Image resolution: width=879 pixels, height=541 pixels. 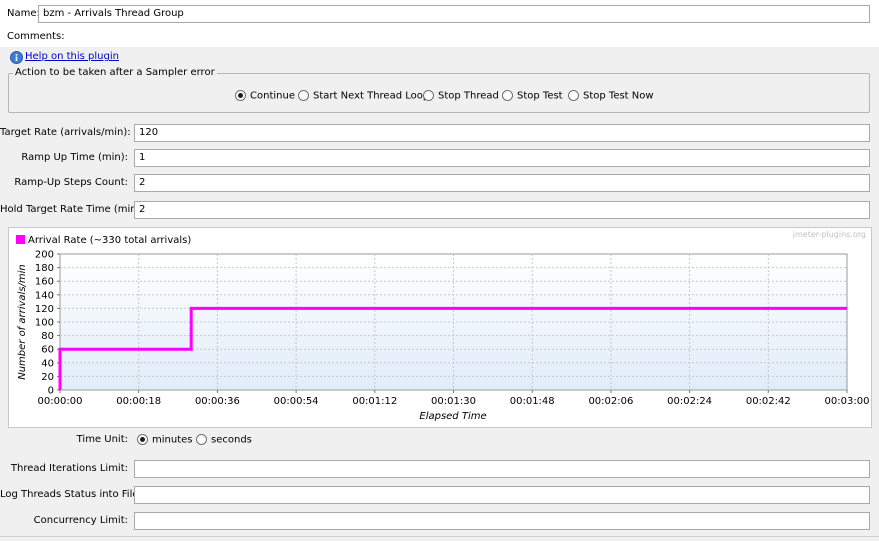 What do you see at coordinates (47, 363) in the screenshot?
I see `y-tick-label: 40` at bounding box center [47, 363].